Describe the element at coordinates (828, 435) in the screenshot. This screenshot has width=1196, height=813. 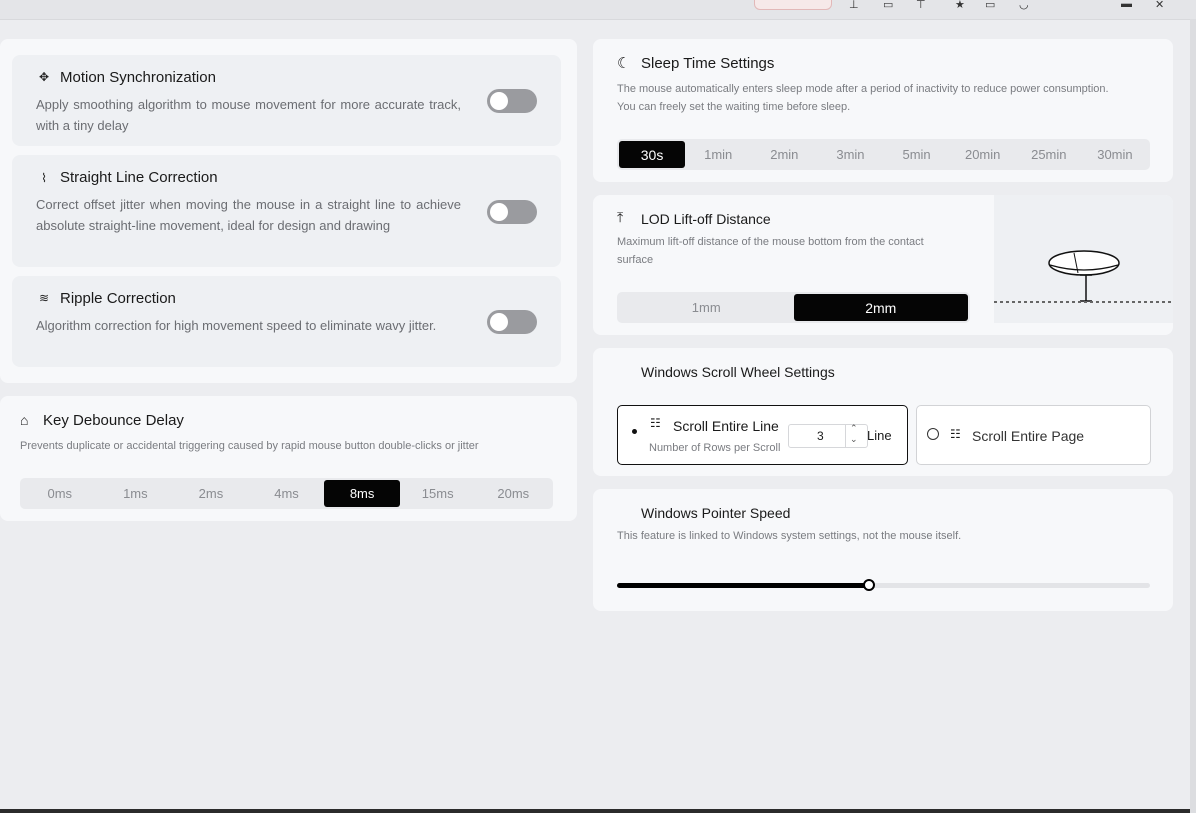
I see `rows-stepper: 3 ⌃ ⌄` at that location.